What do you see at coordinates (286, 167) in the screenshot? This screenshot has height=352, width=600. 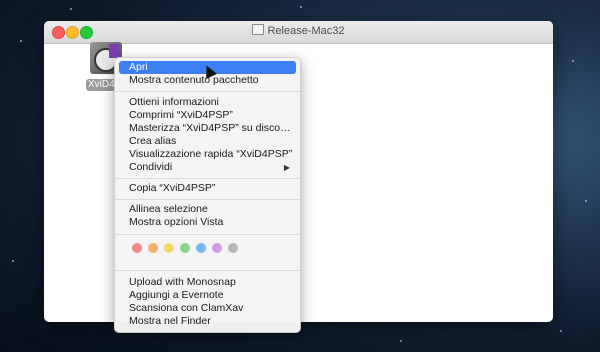 I see `submenu-arrow-icon: ▶` at bounding box center [286, 167].